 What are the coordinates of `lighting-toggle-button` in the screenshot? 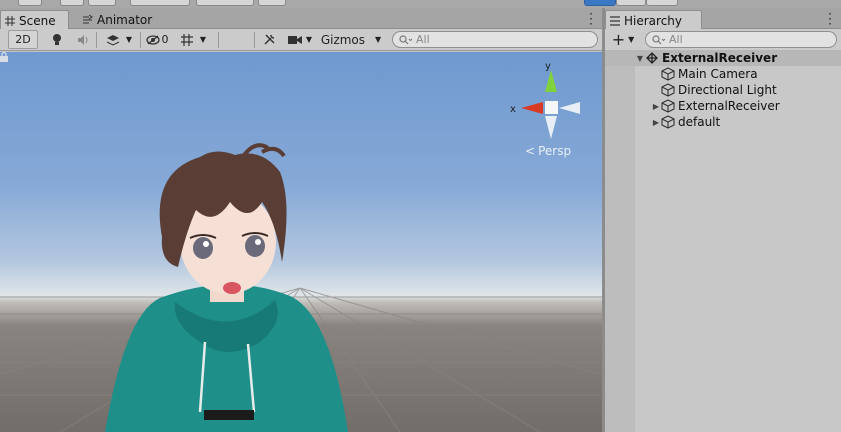 It's located at (57, 39).